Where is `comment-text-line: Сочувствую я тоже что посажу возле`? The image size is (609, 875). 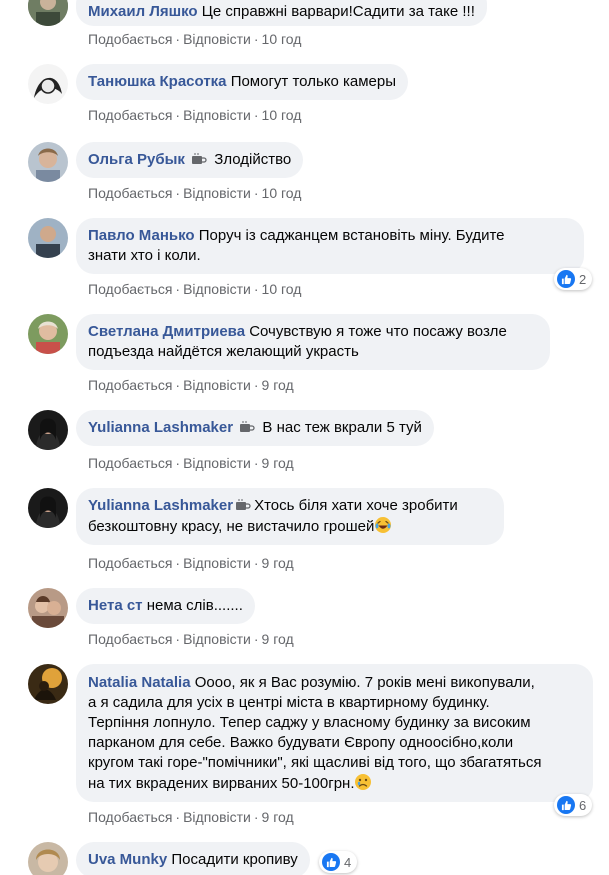
comment-text-line: Сочувствую я тоже что посажу возле is located at coordinates (378, 331).